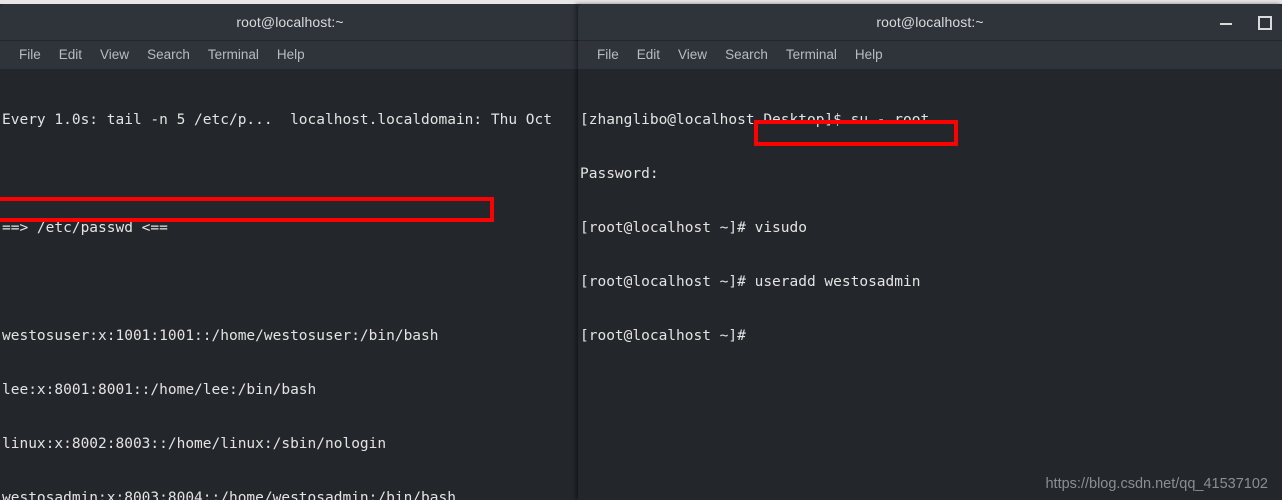 The width and height of the screenshot is (1282, 500). I want to click on window-title-right: root@localhost:~, so click(930, 22).